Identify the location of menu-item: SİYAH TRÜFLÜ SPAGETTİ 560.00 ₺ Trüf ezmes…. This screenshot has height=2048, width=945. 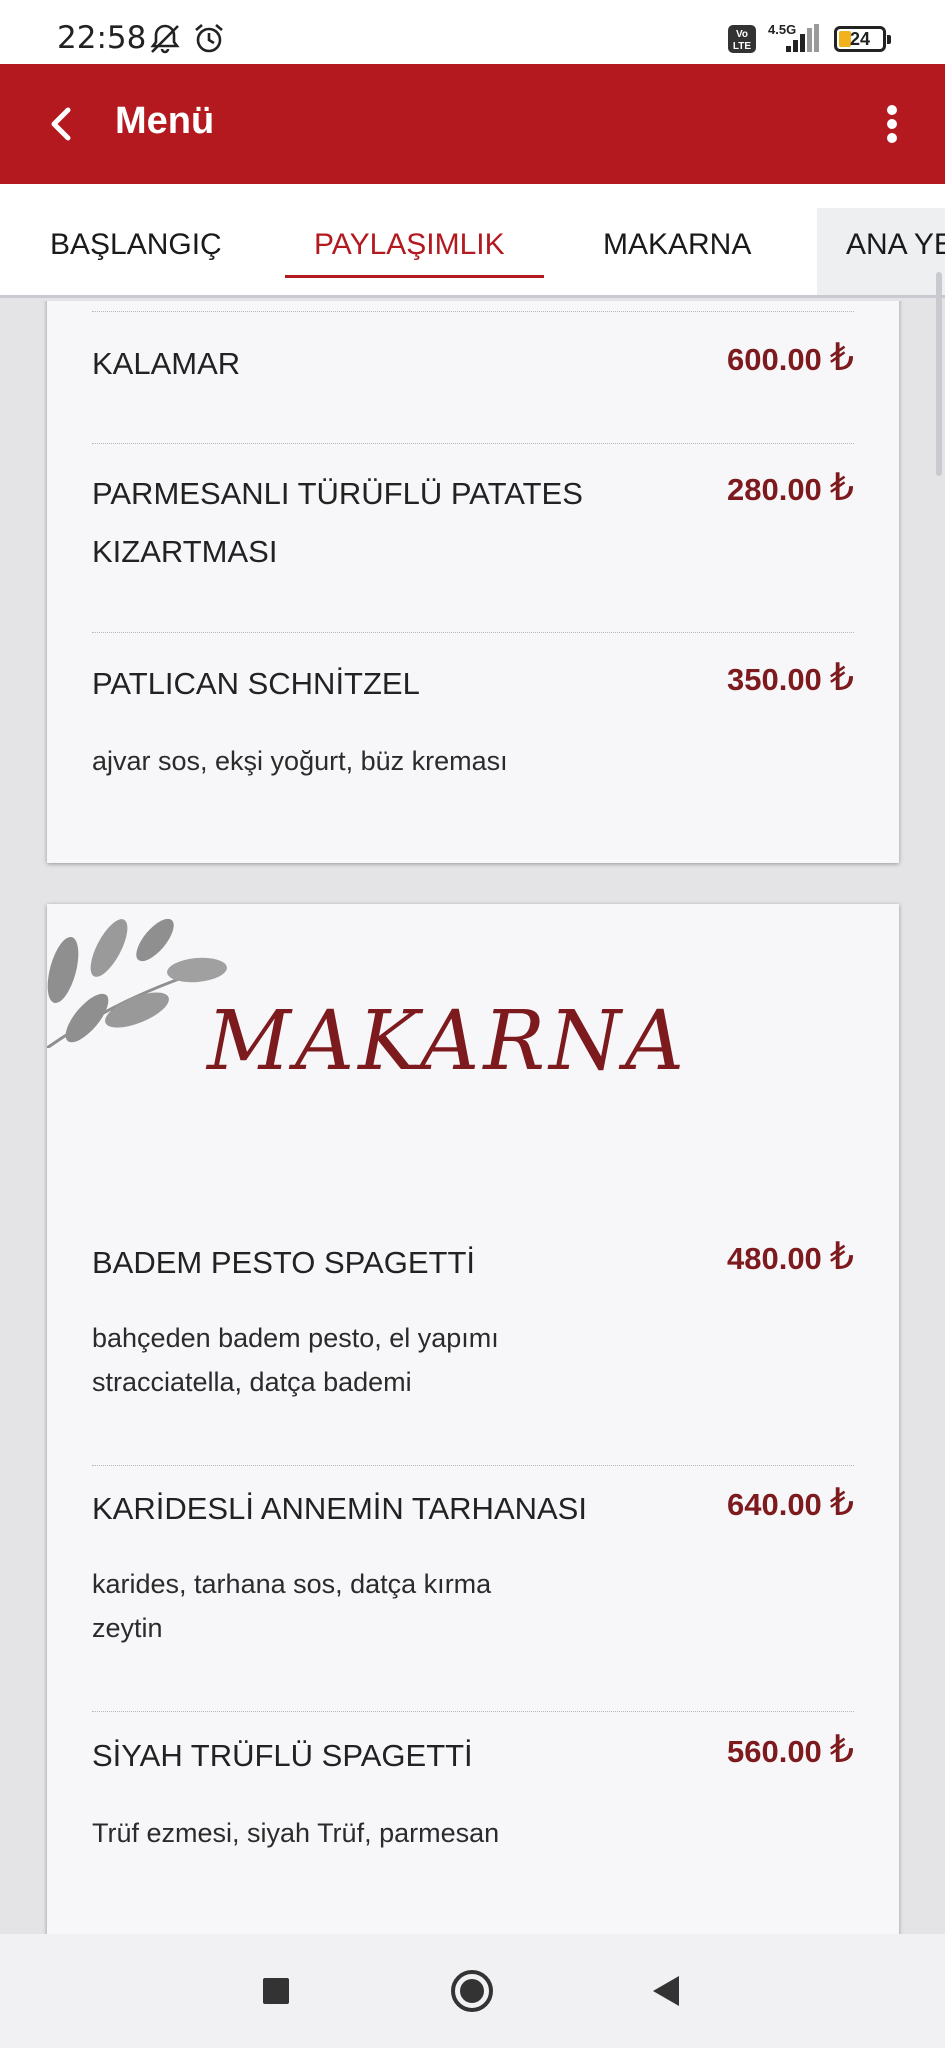
(473, 1819).